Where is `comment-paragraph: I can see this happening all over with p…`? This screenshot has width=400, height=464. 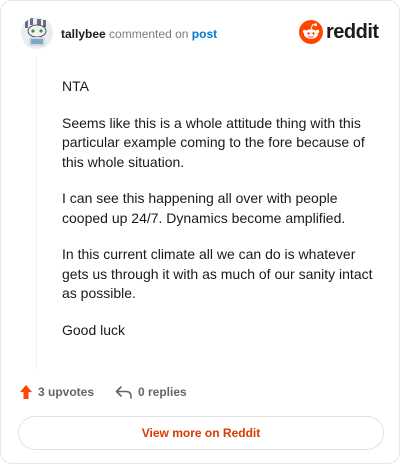
comment-paragraph: I can see this happening all over with p… is located at coordinates (204, 208).